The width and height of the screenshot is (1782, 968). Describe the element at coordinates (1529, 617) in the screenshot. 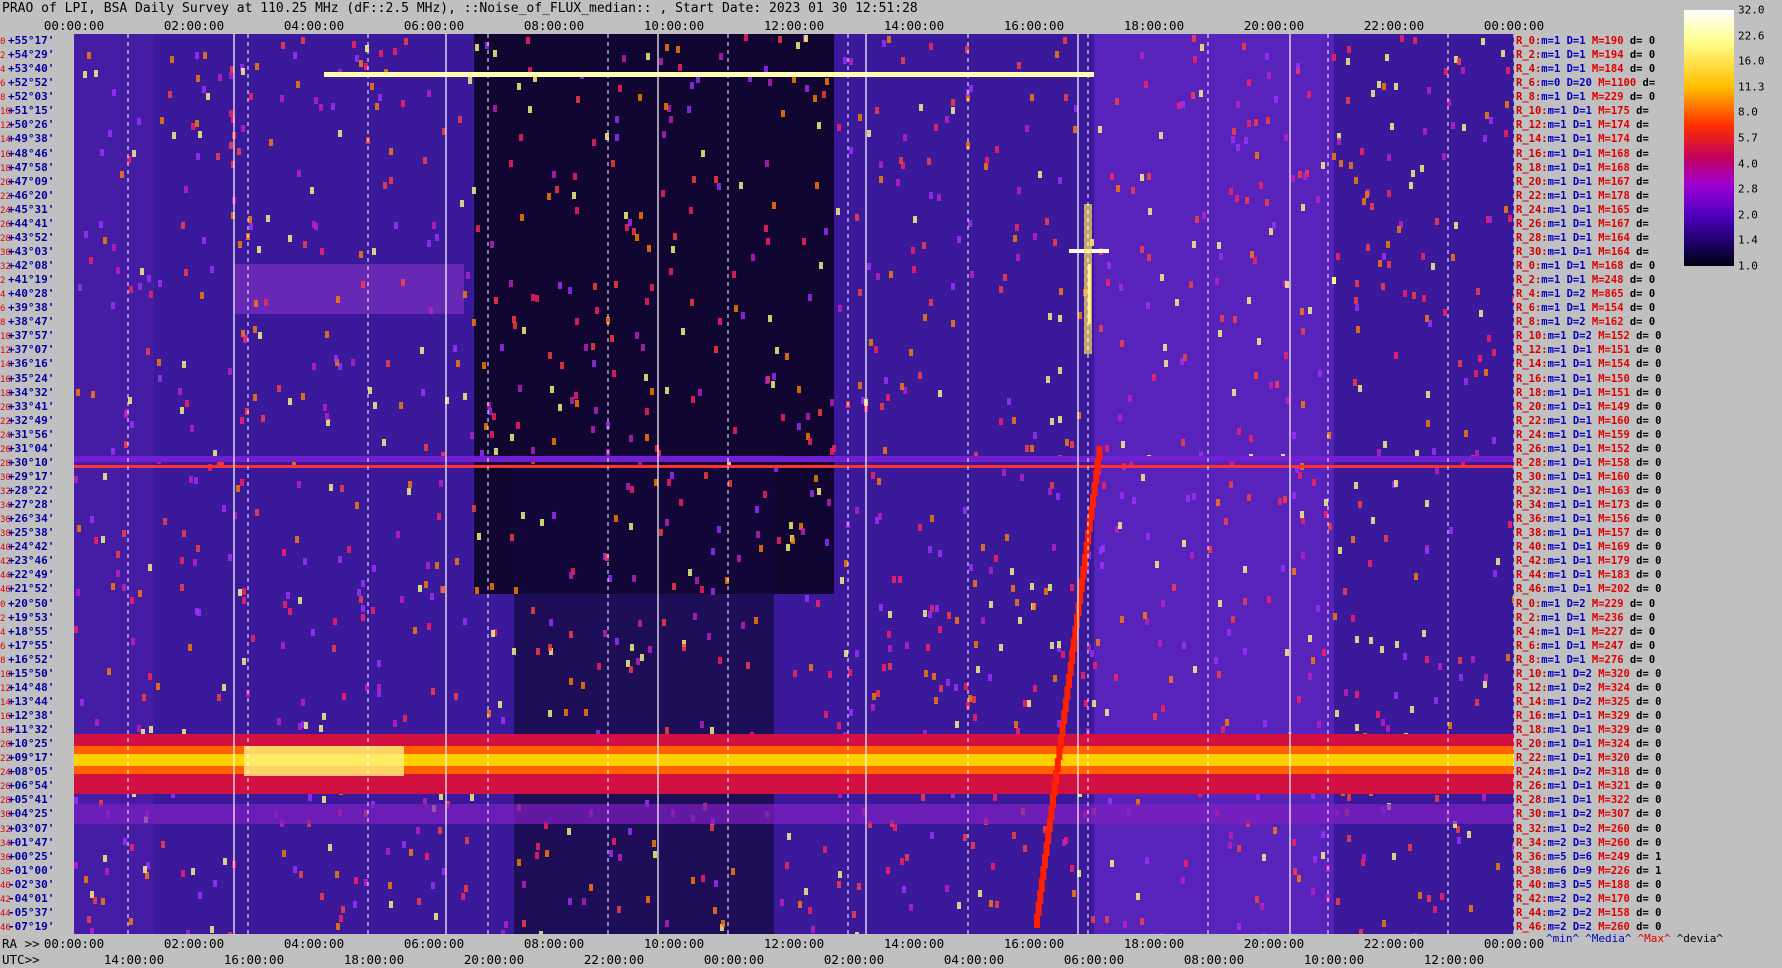

I see `beam-name: R_2:` at that location.